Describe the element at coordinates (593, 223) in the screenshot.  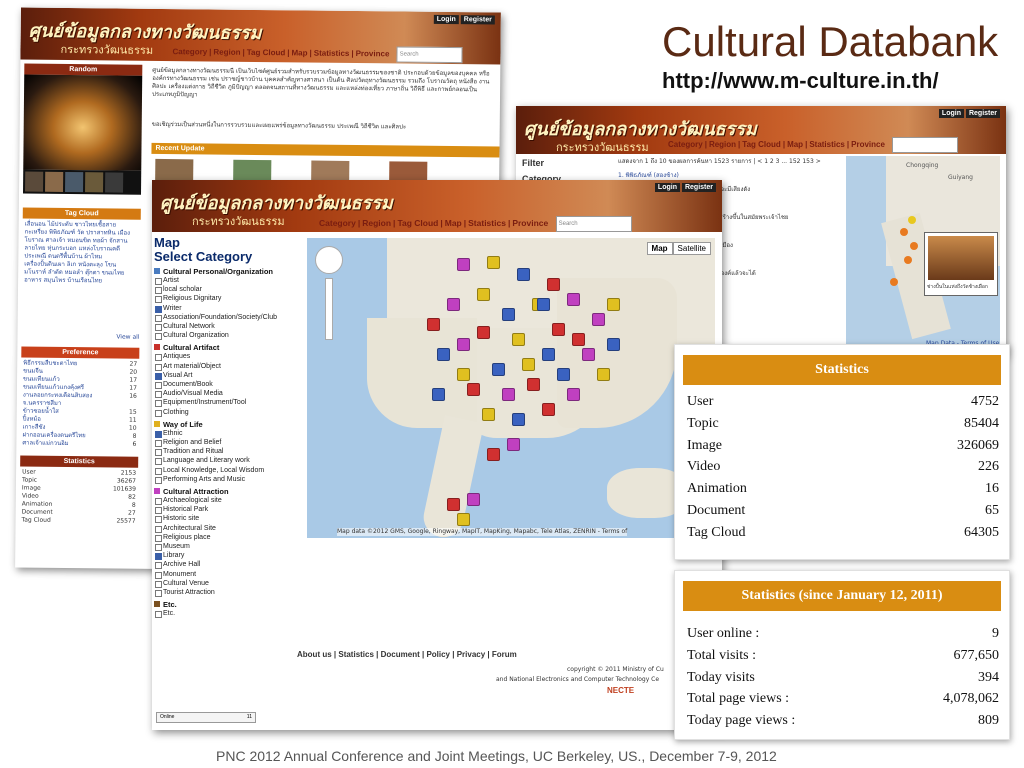
I see `search-input-center: Search` at that location.